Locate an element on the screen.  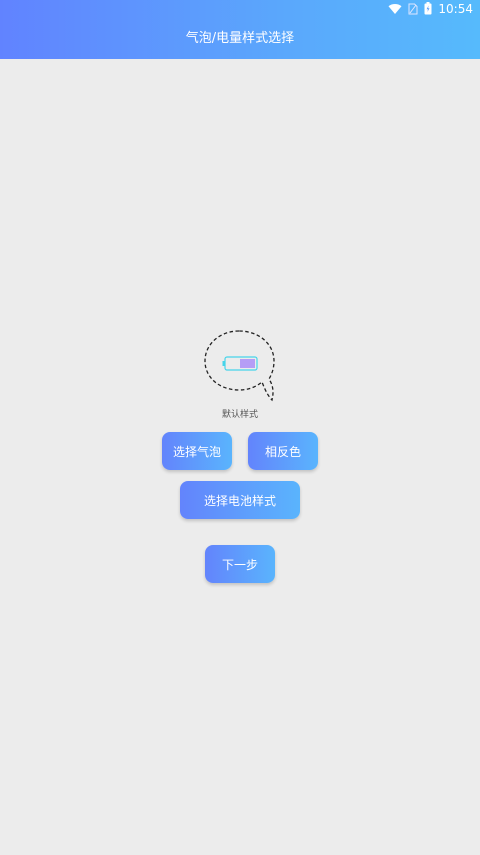
speech-bubble-icon is located at coordinates (239, 366).